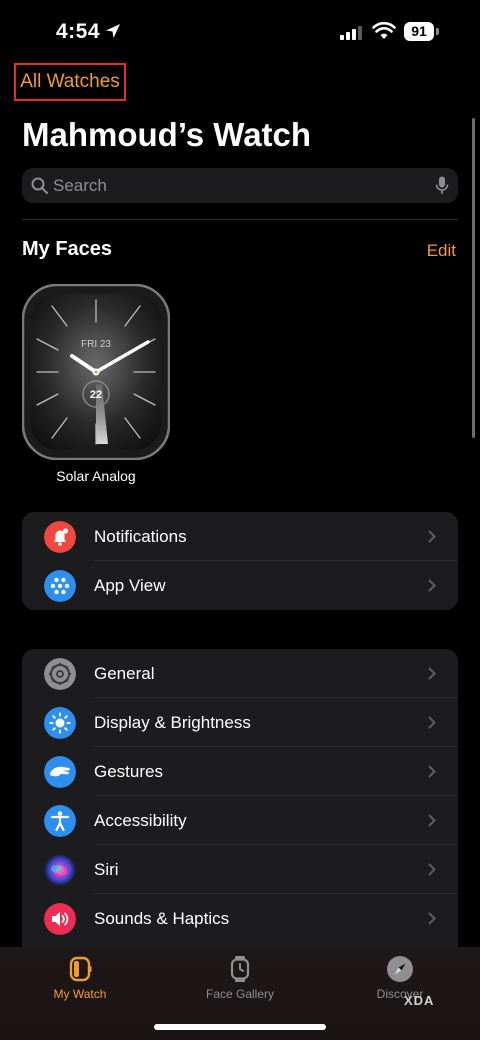  I want to click on row-display-brightness: Display & Brightness, so click(240, 722).